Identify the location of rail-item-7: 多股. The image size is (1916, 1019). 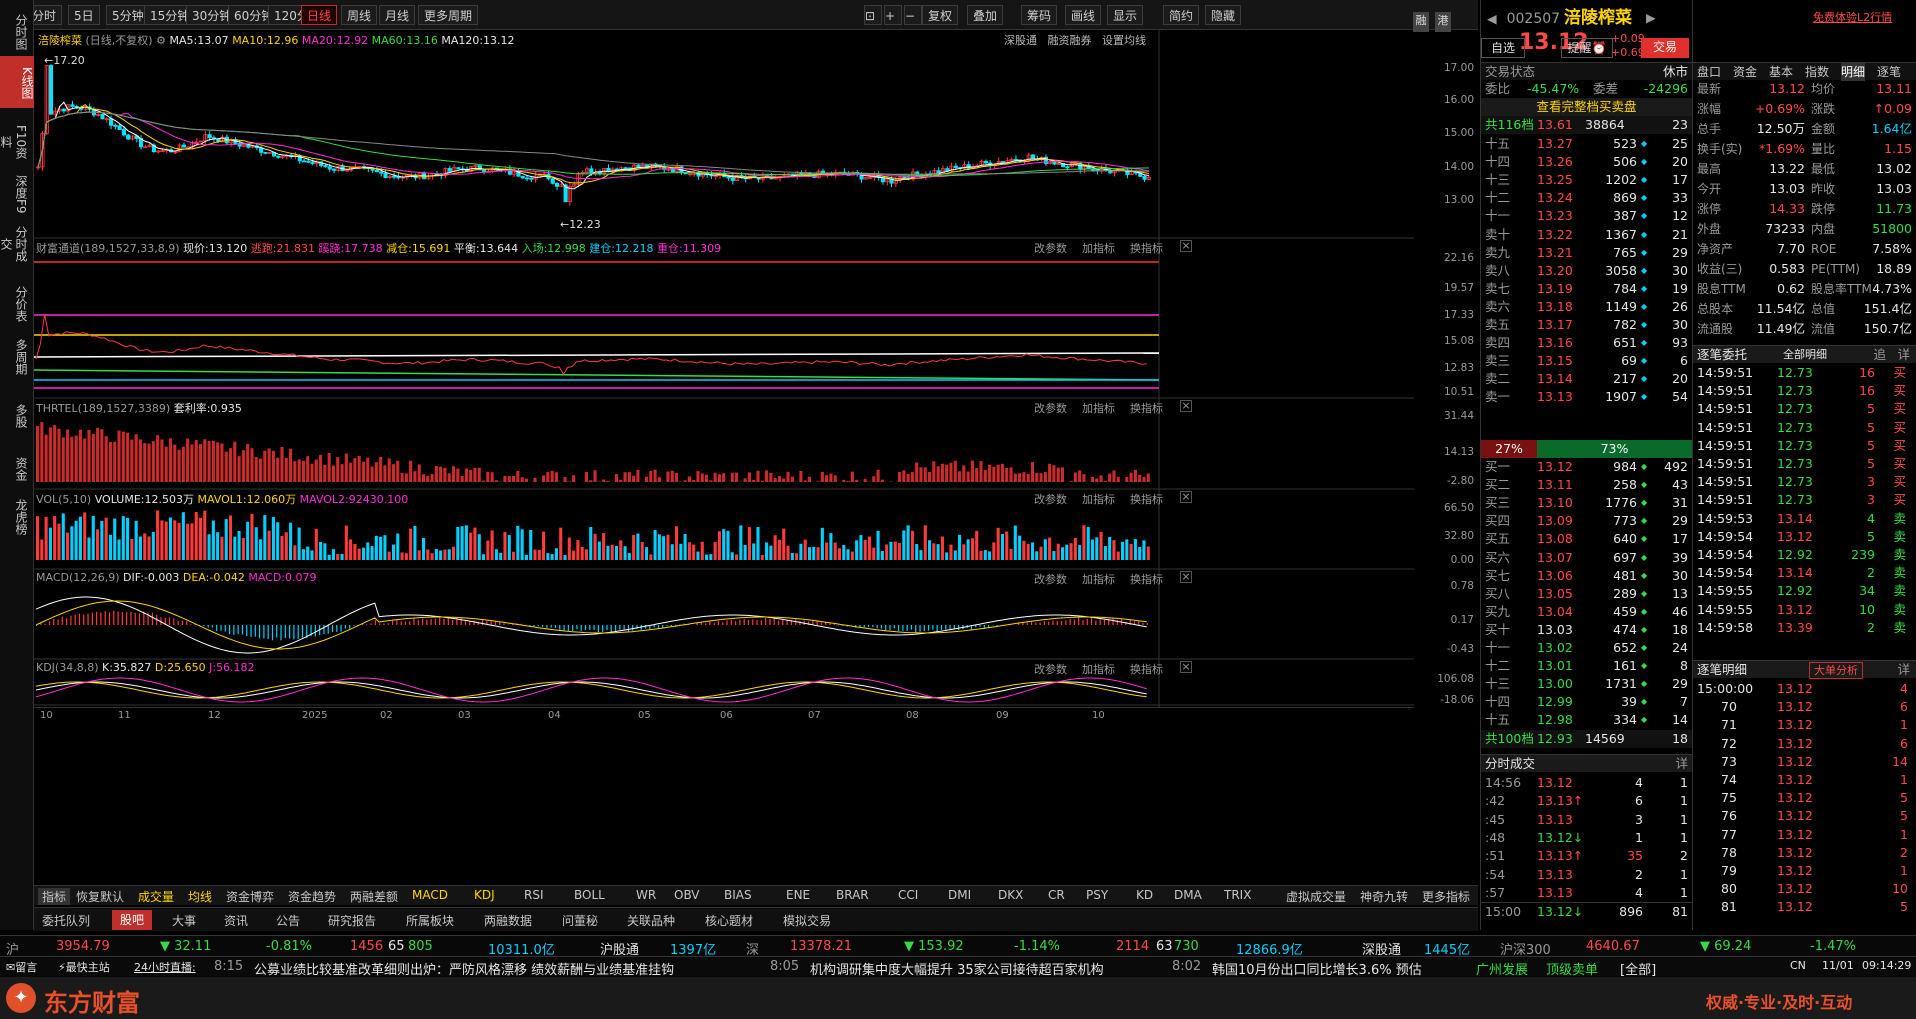
(16, 415).